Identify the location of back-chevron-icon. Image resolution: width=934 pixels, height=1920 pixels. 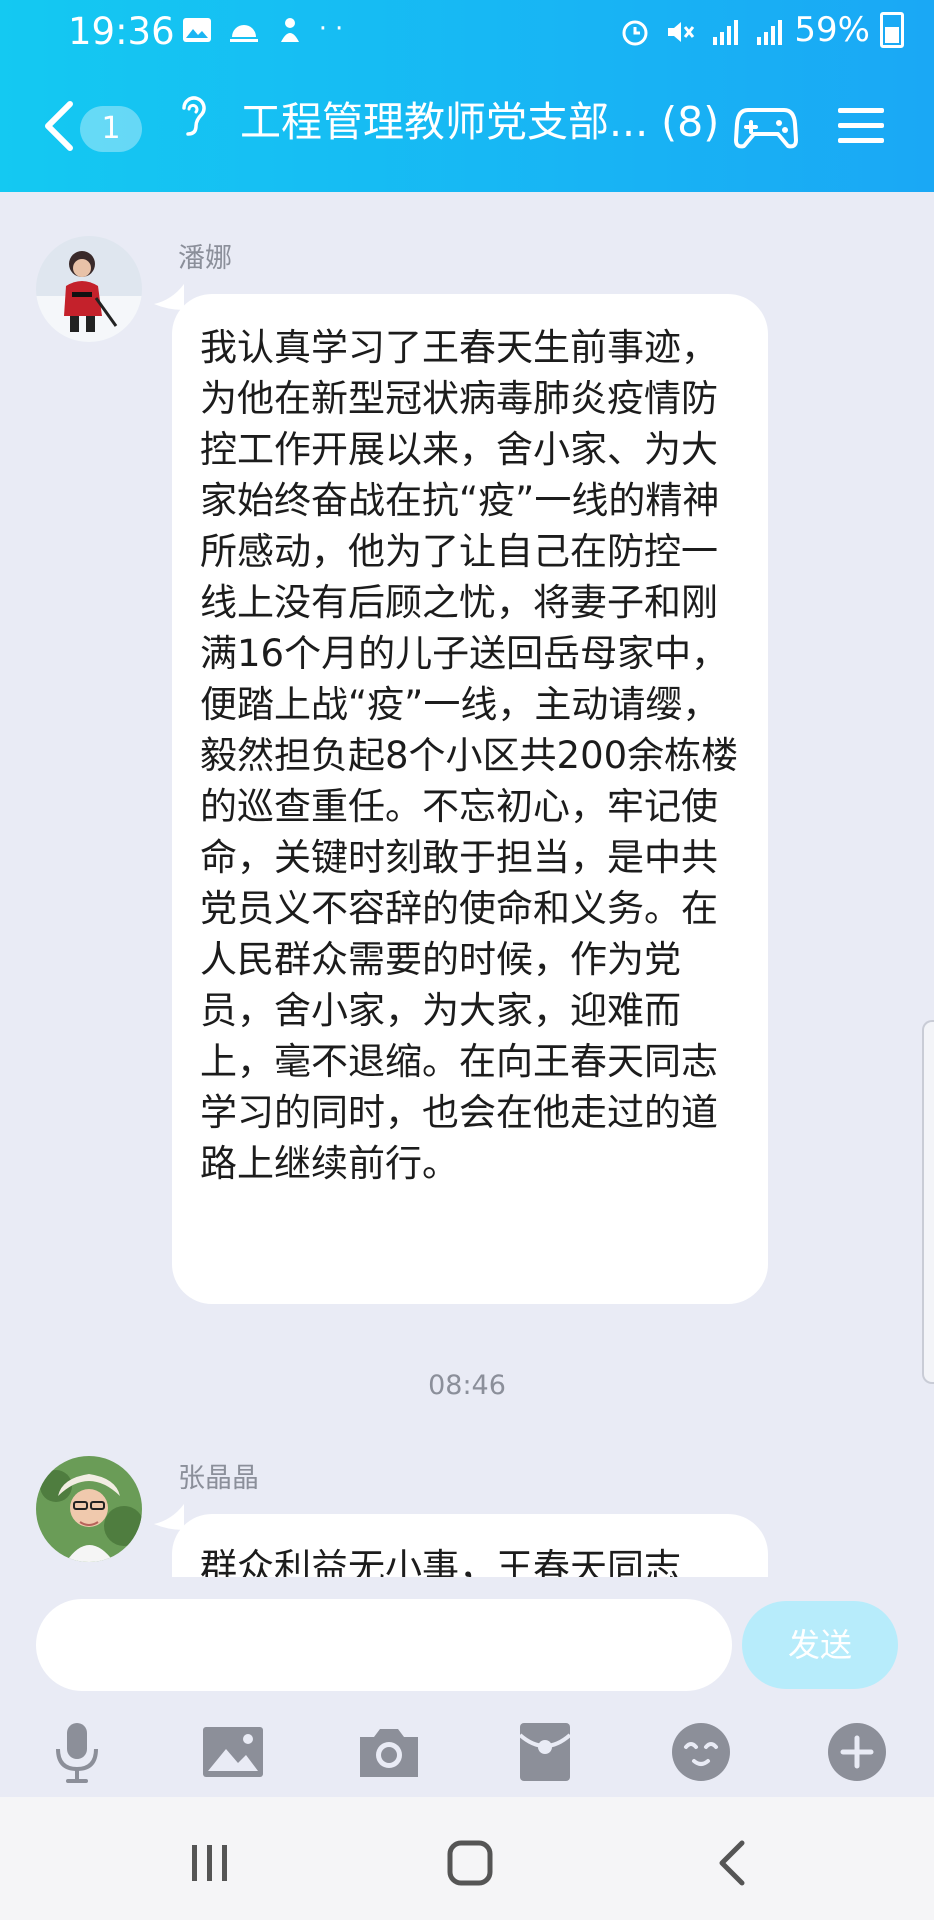
(60, 126).